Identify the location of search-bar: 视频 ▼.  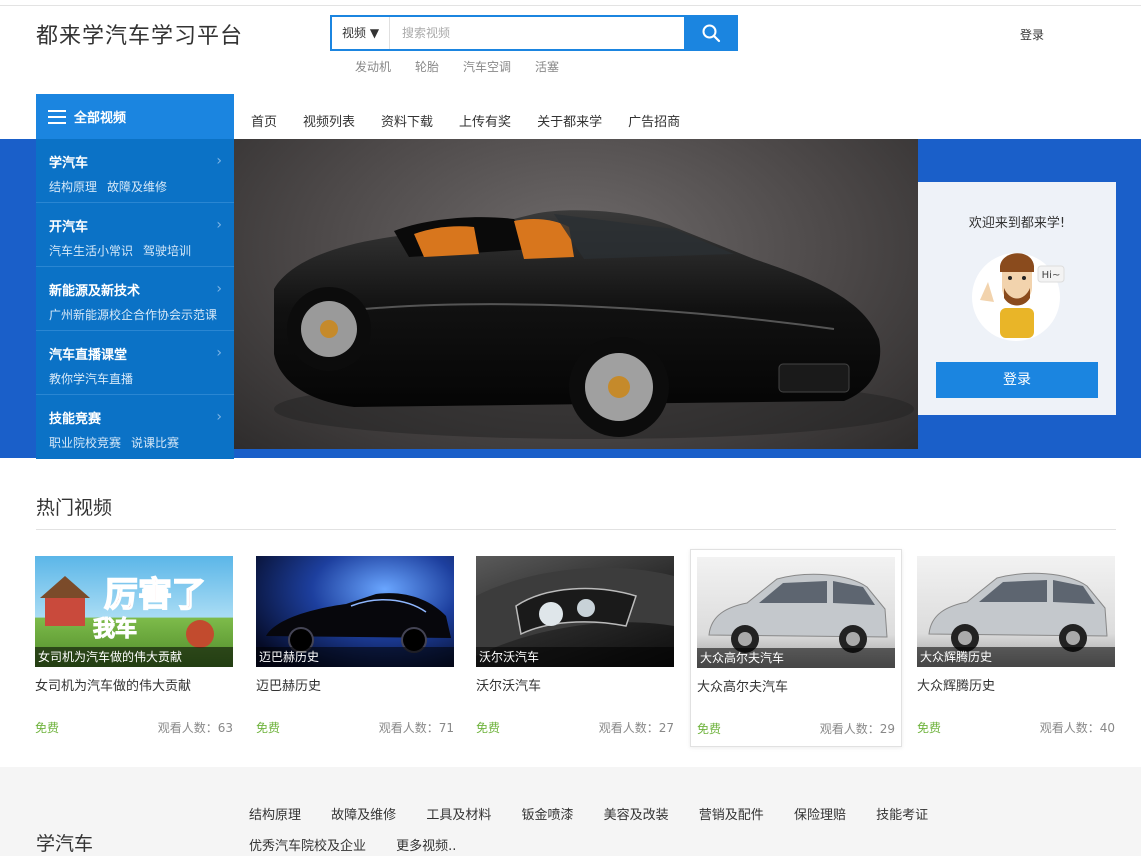
(534, 33).